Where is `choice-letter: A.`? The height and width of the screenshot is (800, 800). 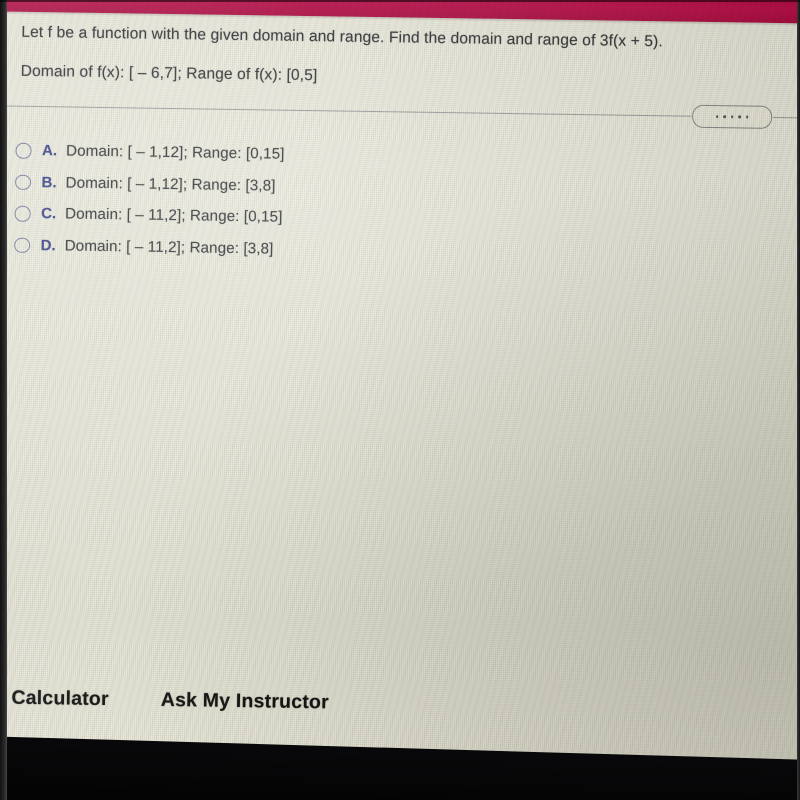
choice-letter: A. is located at coordinates (49, 151).